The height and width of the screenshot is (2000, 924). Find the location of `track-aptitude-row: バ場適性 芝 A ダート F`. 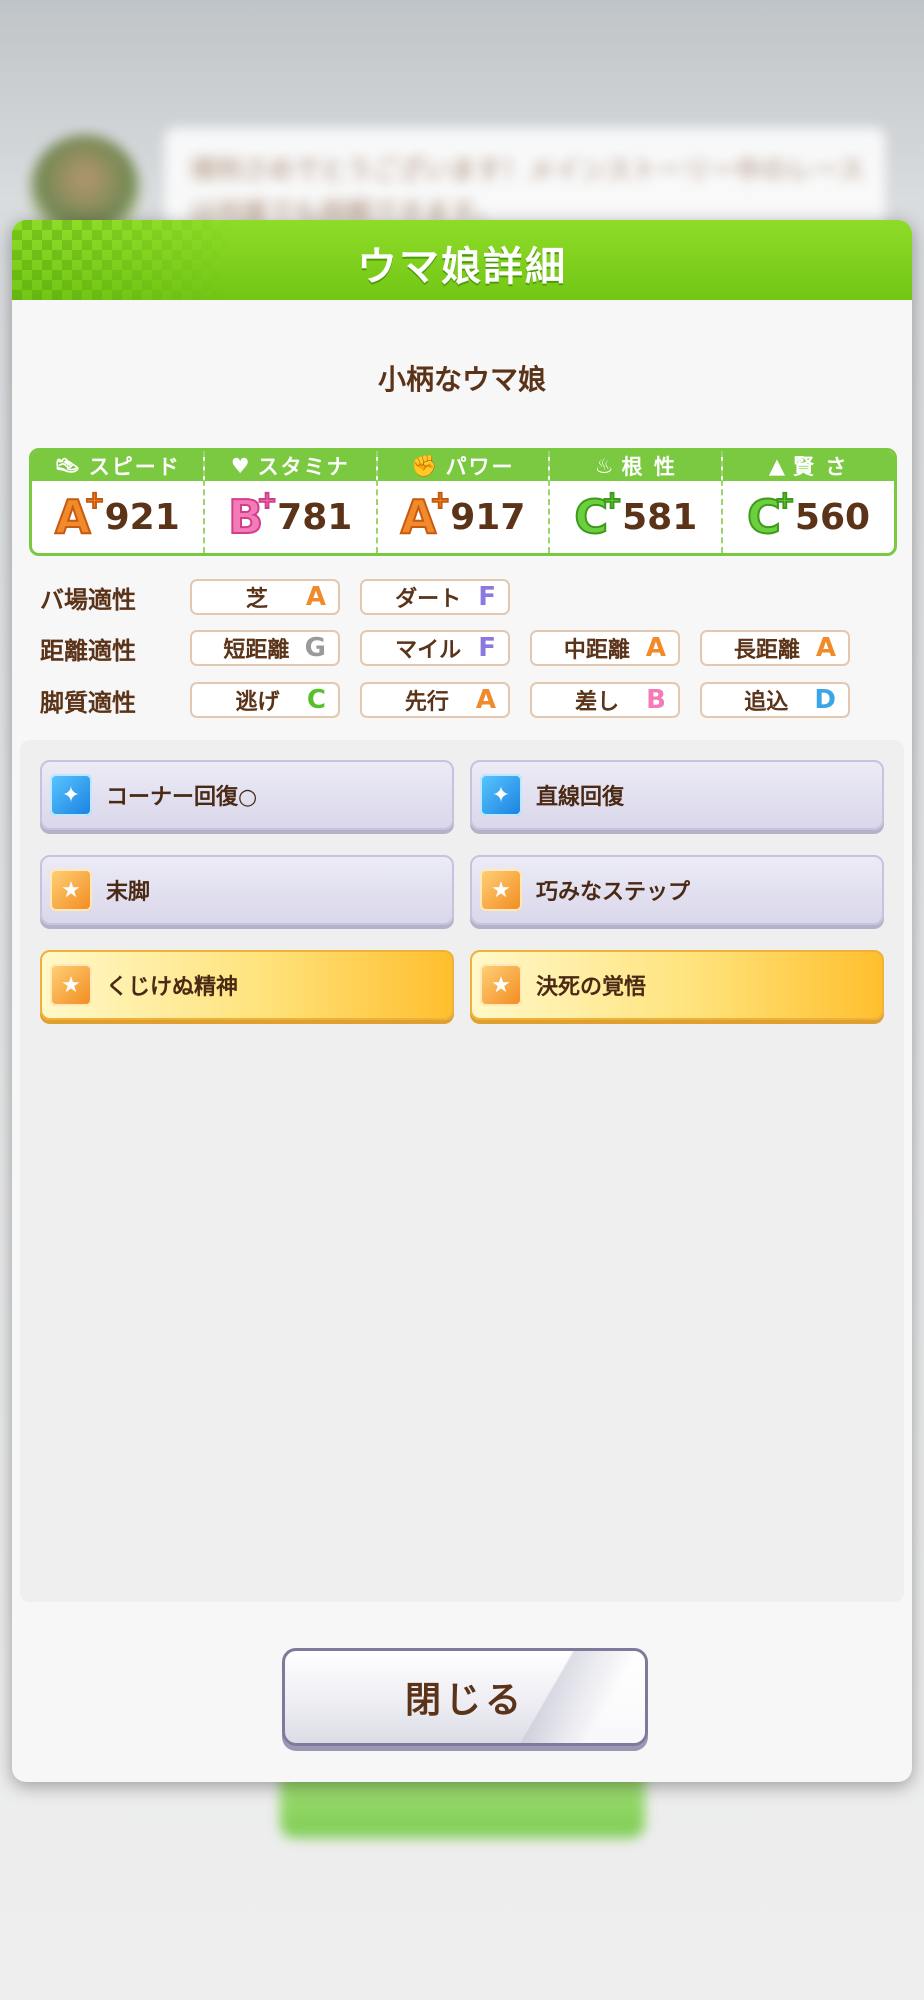

track-aptitude-row: バ場適性 芝 A ダート F is located at coordinates (285, 597).